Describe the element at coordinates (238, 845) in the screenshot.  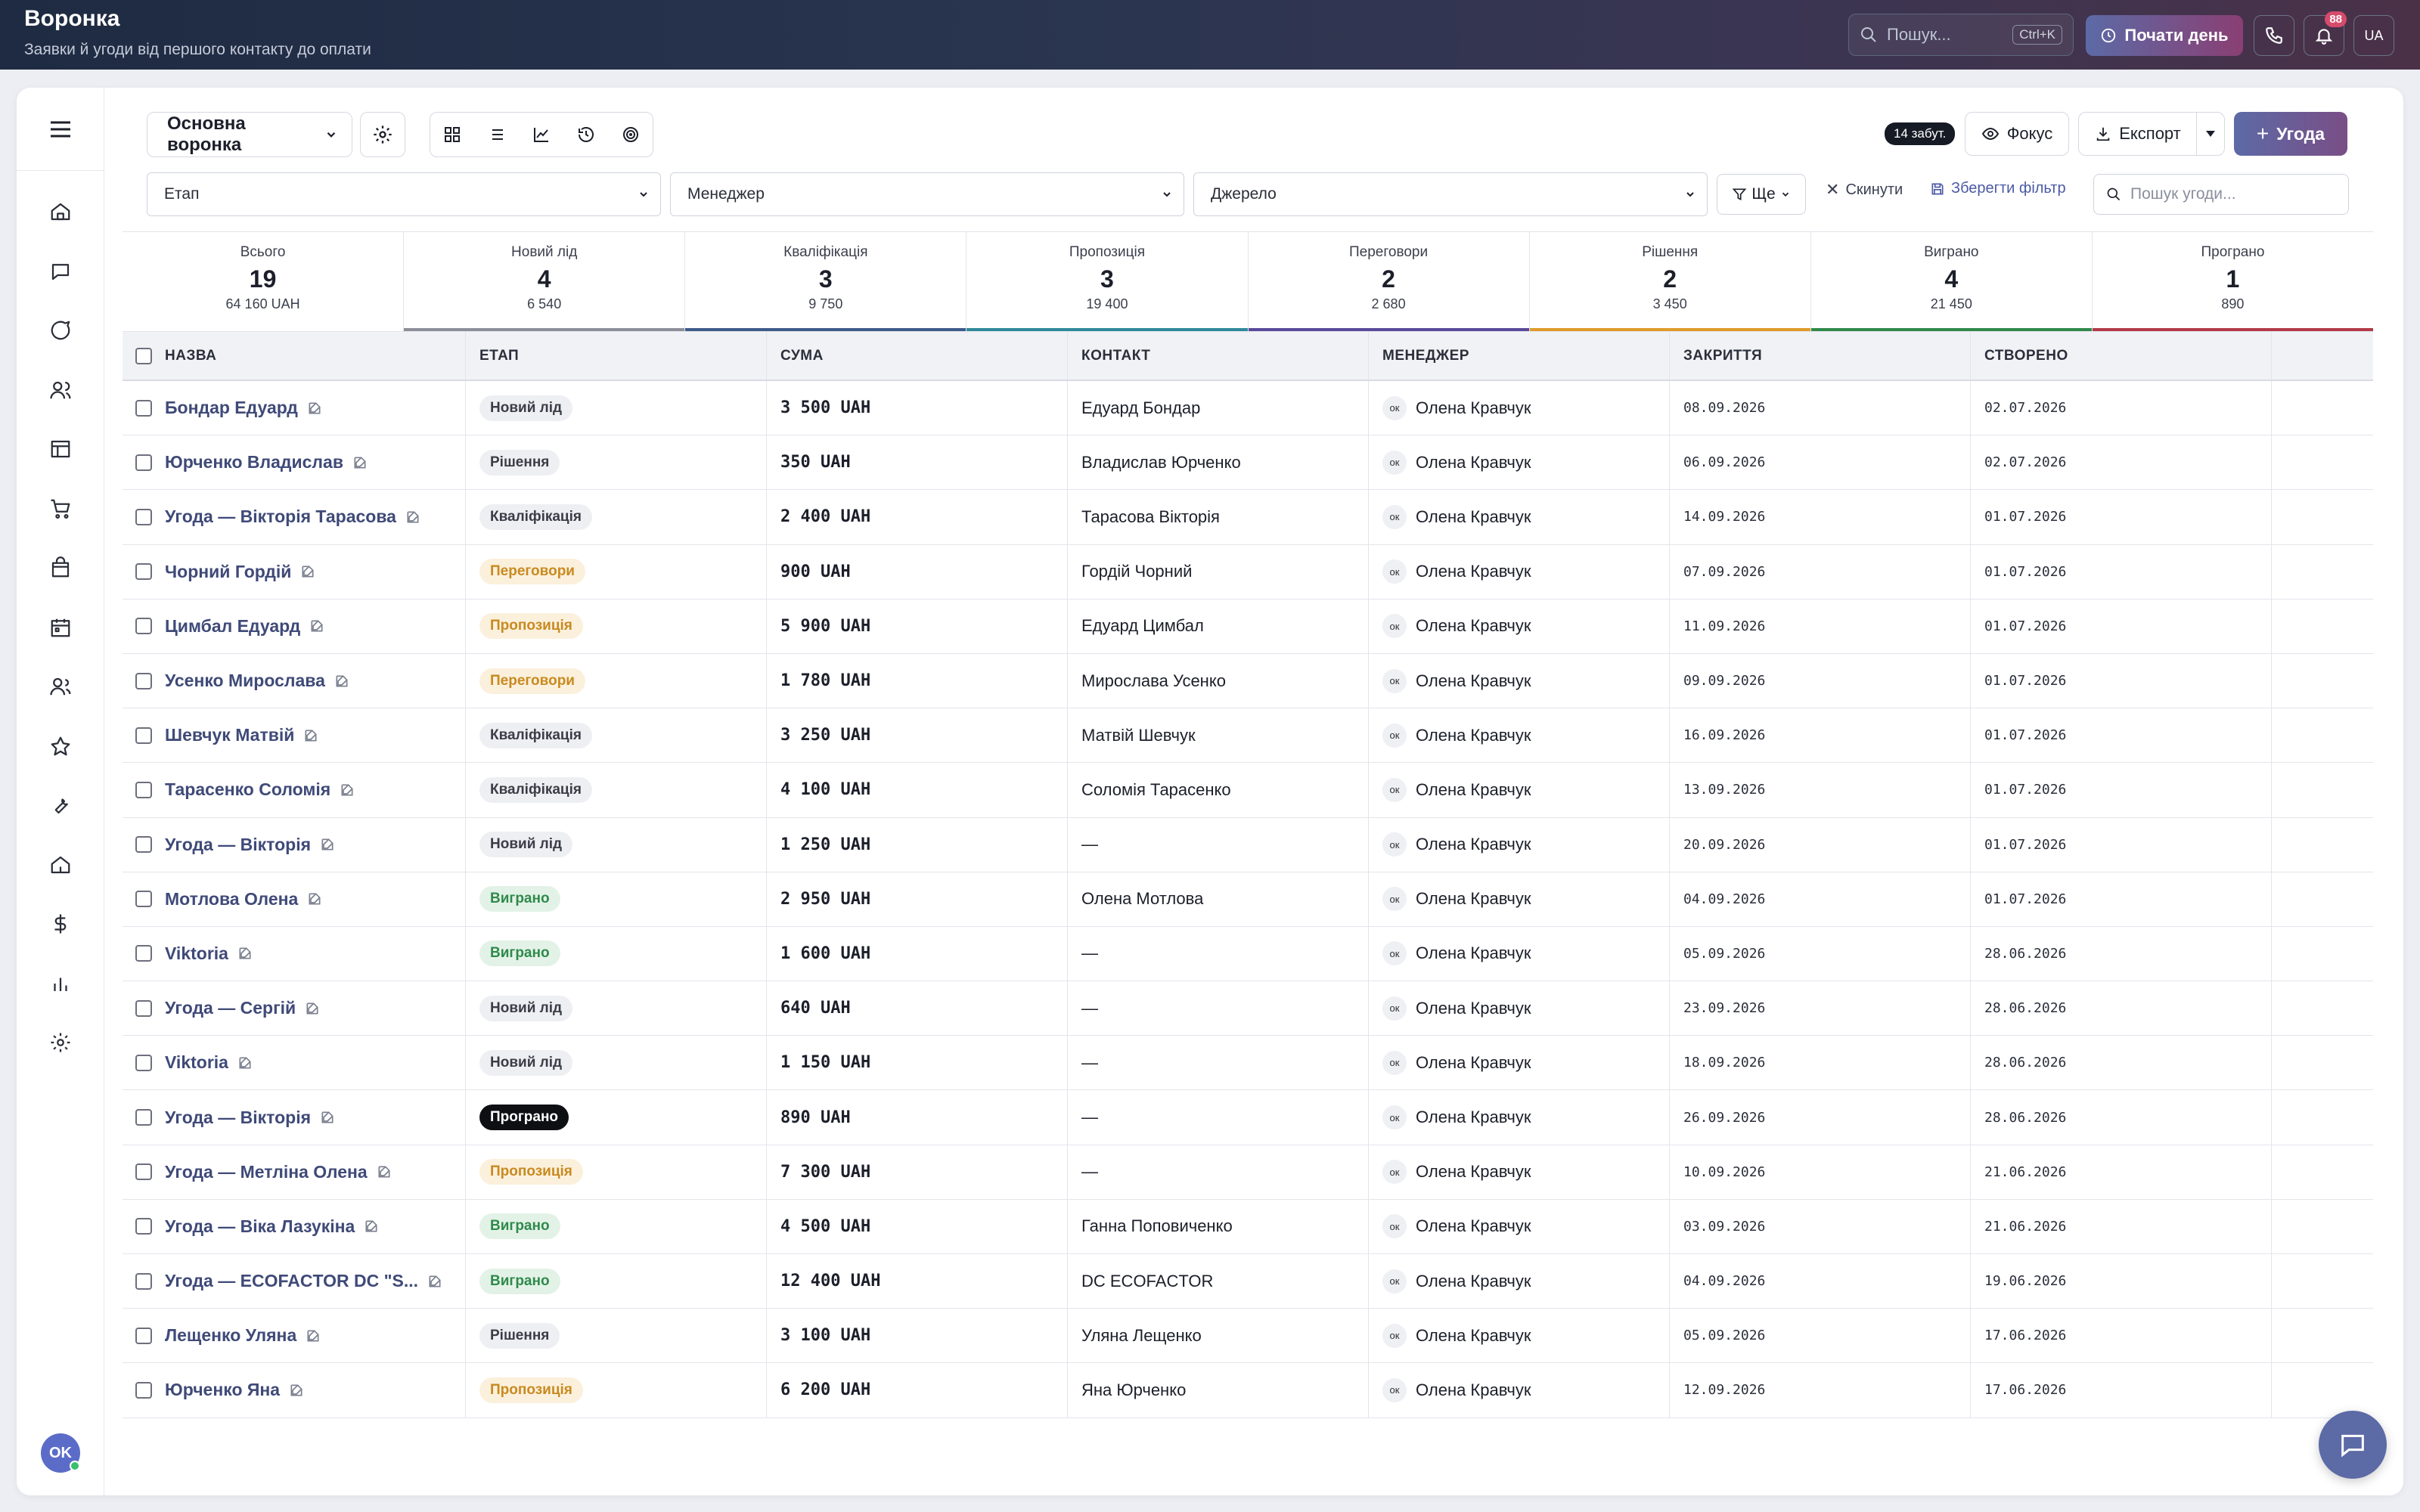
I see `deal-name-link: Угода — Вікторія` at that location.